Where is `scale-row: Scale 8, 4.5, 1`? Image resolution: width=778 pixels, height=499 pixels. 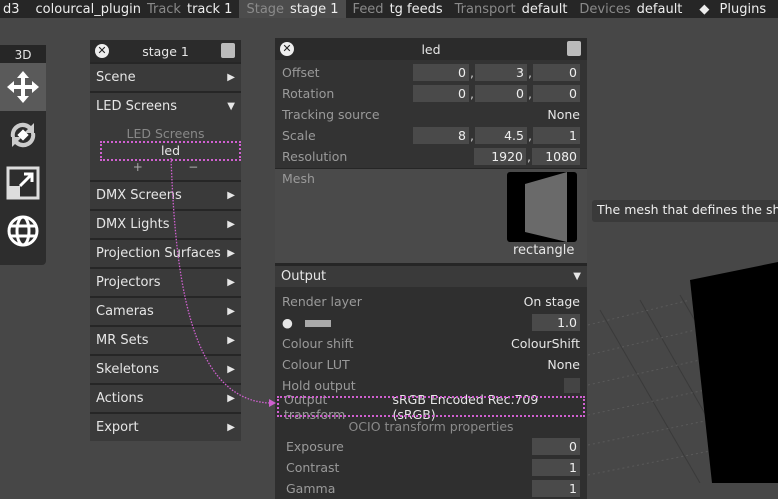
scale-row: Scale 8, 4.5, 1 is located at coordinates (431, 135).